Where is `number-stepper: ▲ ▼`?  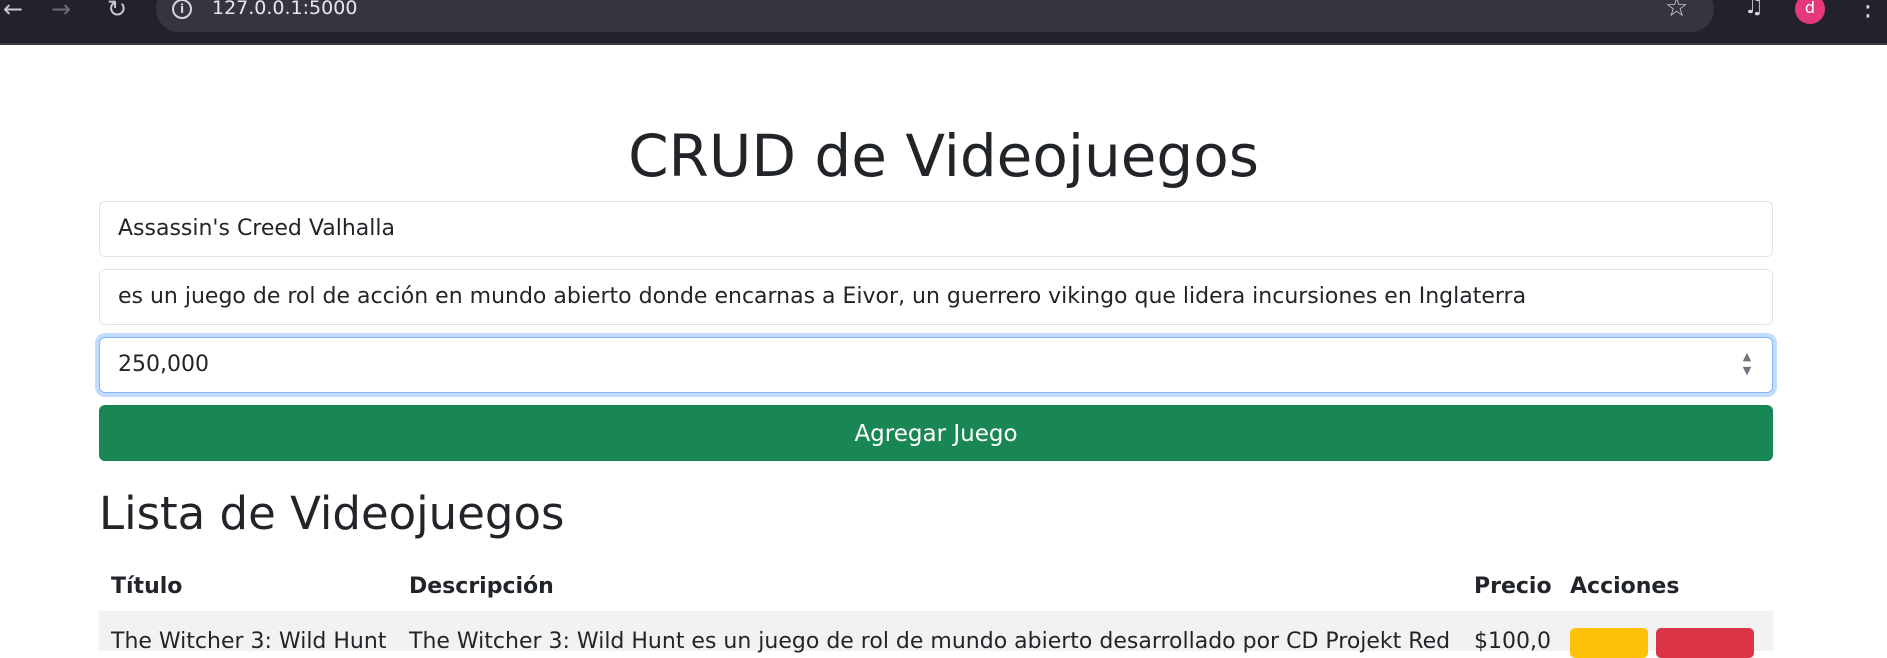
number-stepper: ▲ ▼ is located at coordinates (1747, 365).